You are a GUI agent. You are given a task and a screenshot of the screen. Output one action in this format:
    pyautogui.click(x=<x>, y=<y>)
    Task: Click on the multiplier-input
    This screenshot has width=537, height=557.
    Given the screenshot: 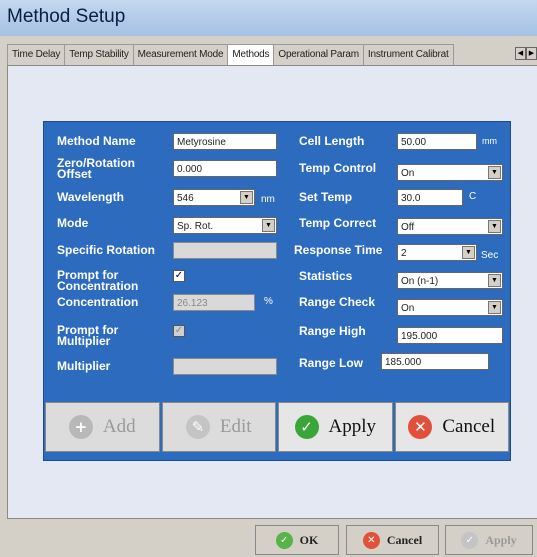 What is the action you would take?
    pyautogui.click(x=225, y=366)
    